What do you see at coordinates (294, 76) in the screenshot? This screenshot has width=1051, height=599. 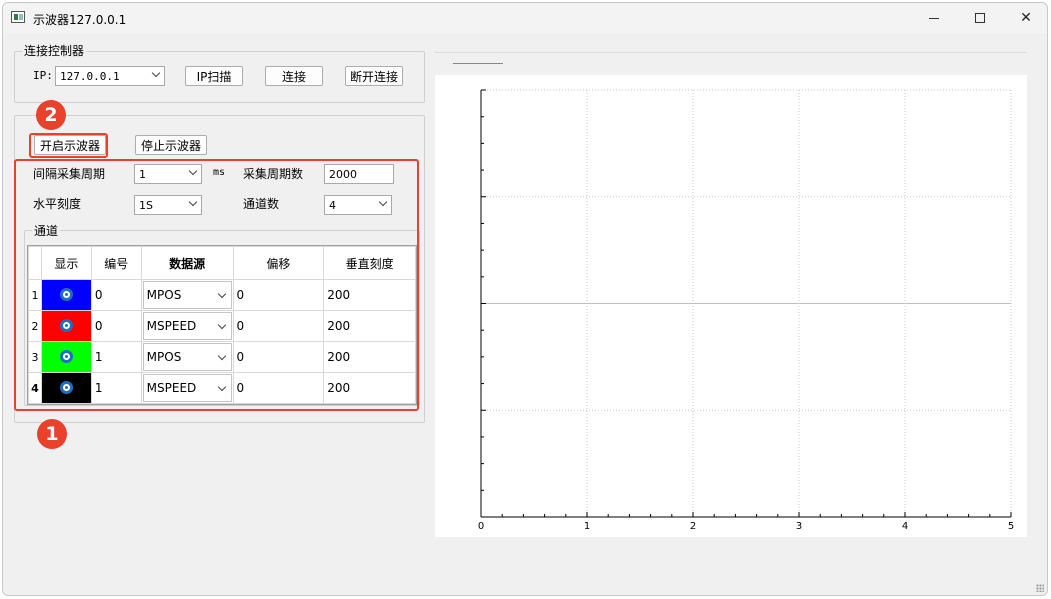 I see `connect-button: 连接` at bounding box center [294, 76].